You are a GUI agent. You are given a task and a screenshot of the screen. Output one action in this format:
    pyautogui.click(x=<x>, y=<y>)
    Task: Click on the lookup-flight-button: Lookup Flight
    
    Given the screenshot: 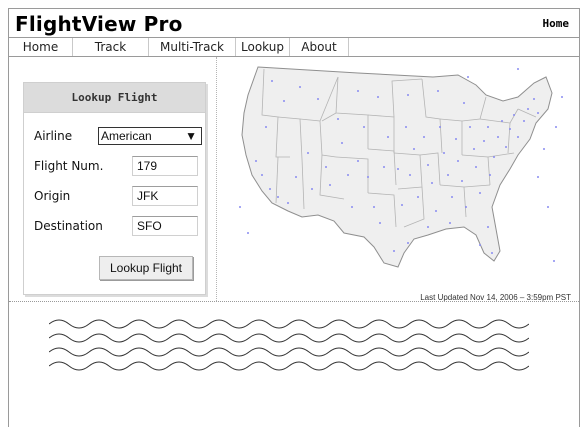 What is the action you would take?
    pyautogui.click(x=146, y=268)
    